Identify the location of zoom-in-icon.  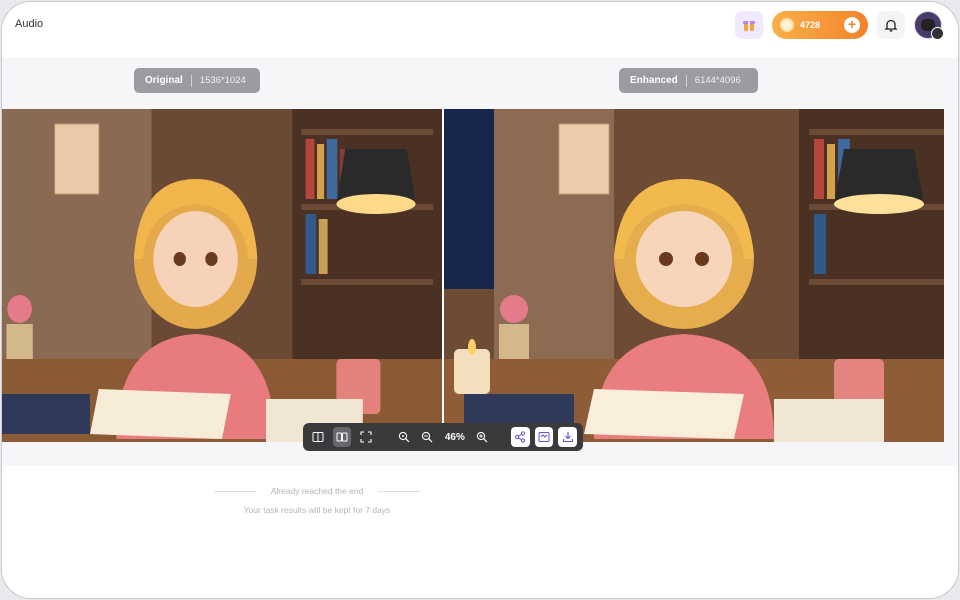
(482, 437).